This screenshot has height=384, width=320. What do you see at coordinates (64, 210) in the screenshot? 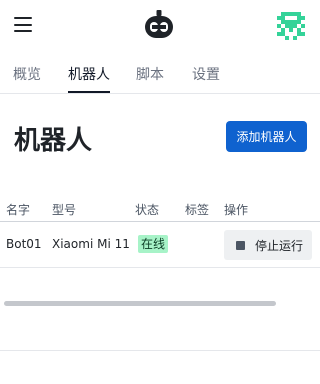
I see `column-header-model: 型号` at bounding box center [64, 210].